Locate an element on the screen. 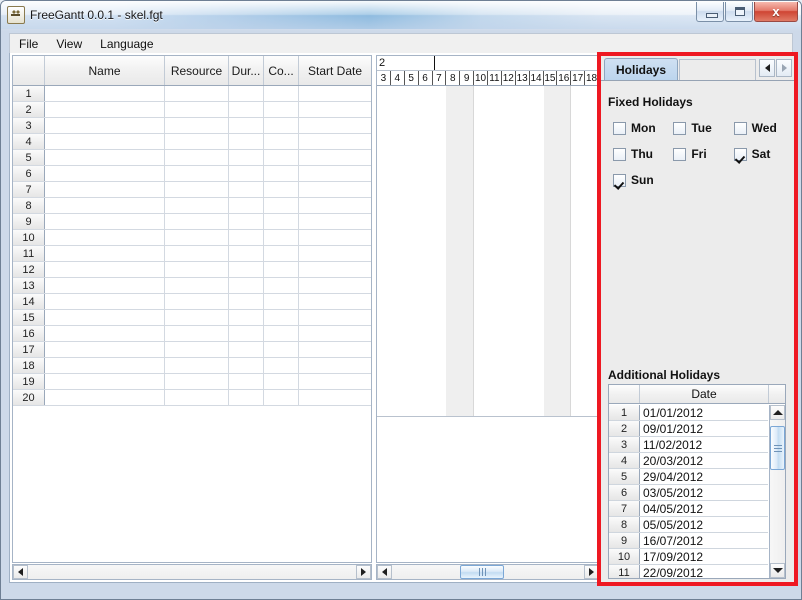  holiday-row-number: 7 is located at coordinates (624, 508).